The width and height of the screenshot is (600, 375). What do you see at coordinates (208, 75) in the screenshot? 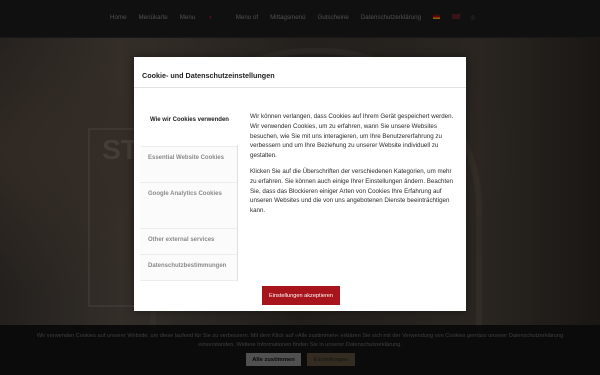
I see `modal-title: Cookie- und Datenschutzeinstellungen` at bounding box center [208, 75].